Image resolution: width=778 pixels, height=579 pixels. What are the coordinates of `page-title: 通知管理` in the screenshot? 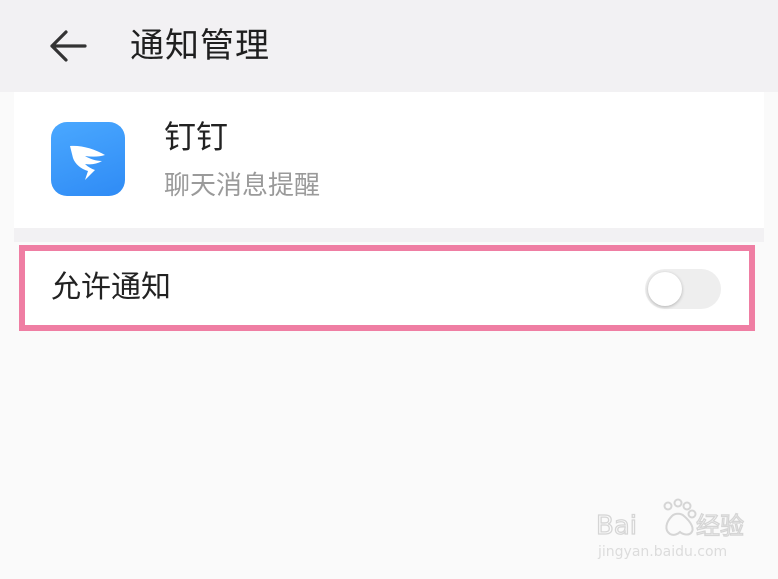 It's located at (200, 46).